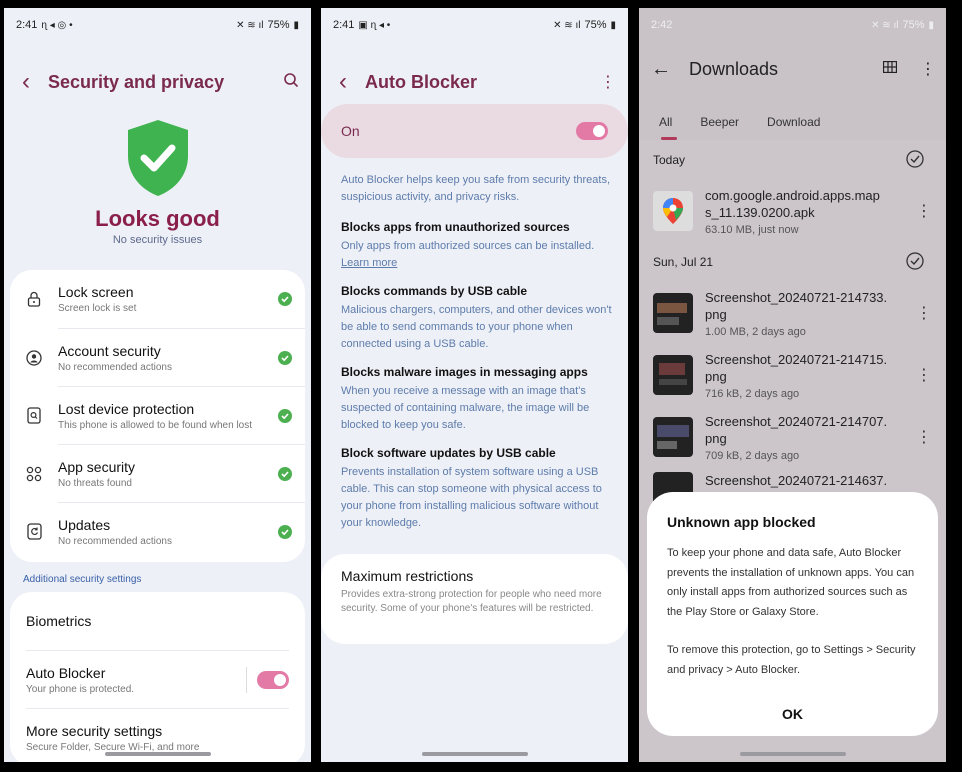  I want to click on status-bar: 2:41 ɳ ◂ ◎ • ✕ ≋ ıl 75% ▮, so click(157, 25).